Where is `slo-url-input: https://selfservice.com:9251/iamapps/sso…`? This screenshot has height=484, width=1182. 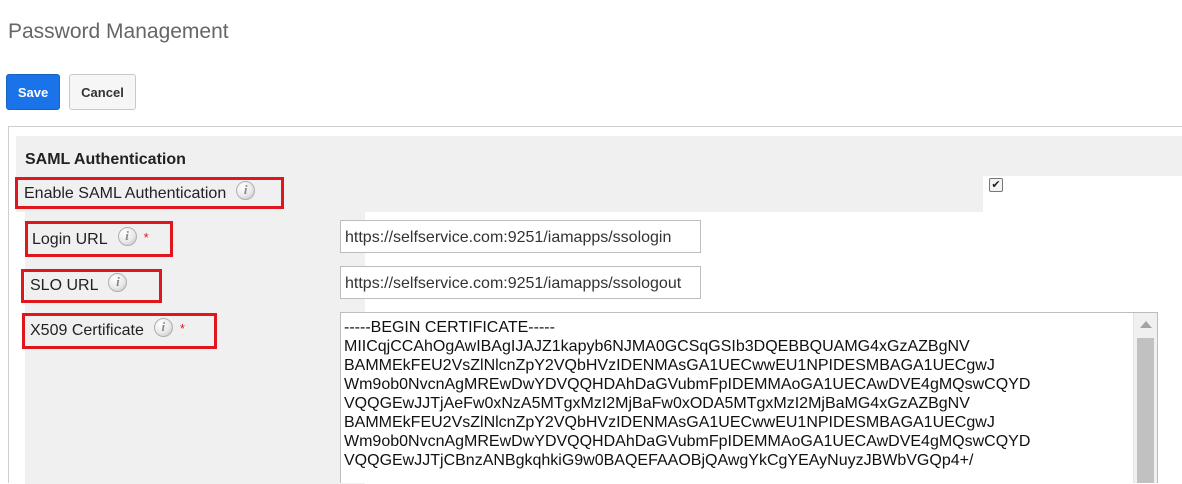 slo-url-input: https://selfservice.com:9251/iamapps/sso… is located at coordinates (520, 282).